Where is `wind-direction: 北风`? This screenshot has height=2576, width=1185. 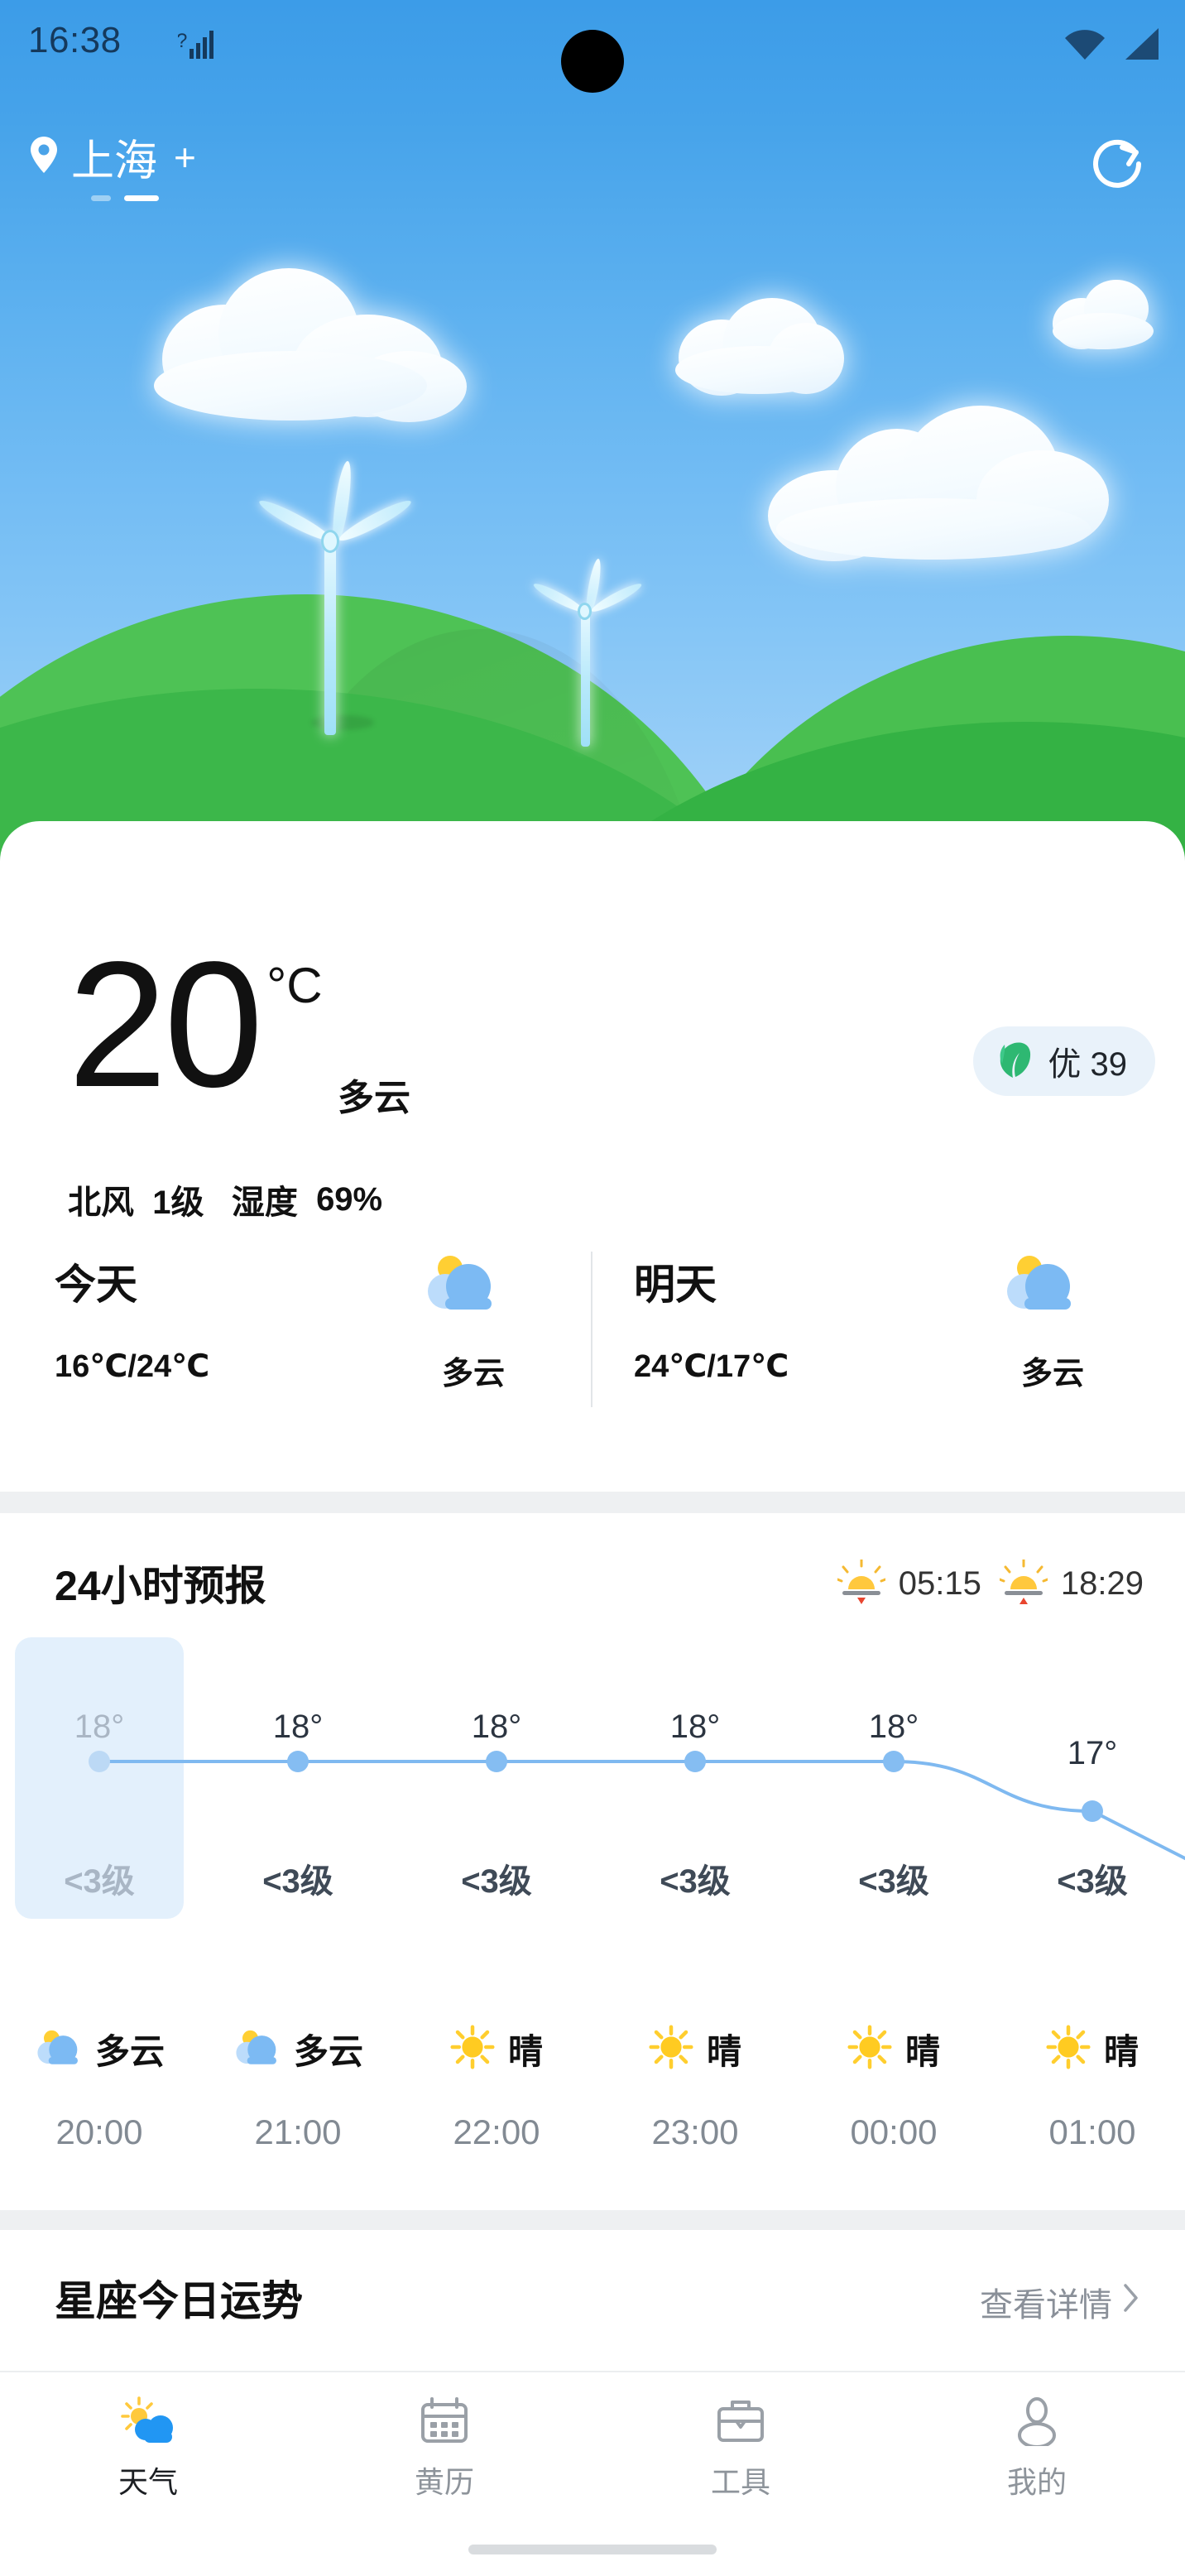 wind-direction: 北风 is located at coordinates (101, 1203).